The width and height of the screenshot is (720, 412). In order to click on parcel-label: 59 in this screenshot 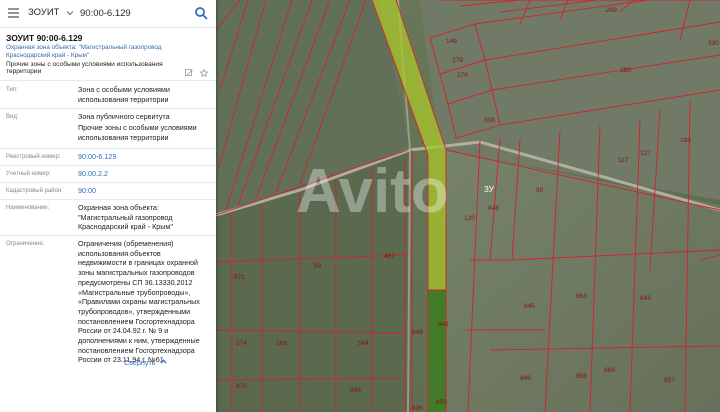, I will do `click(318, 266)`.